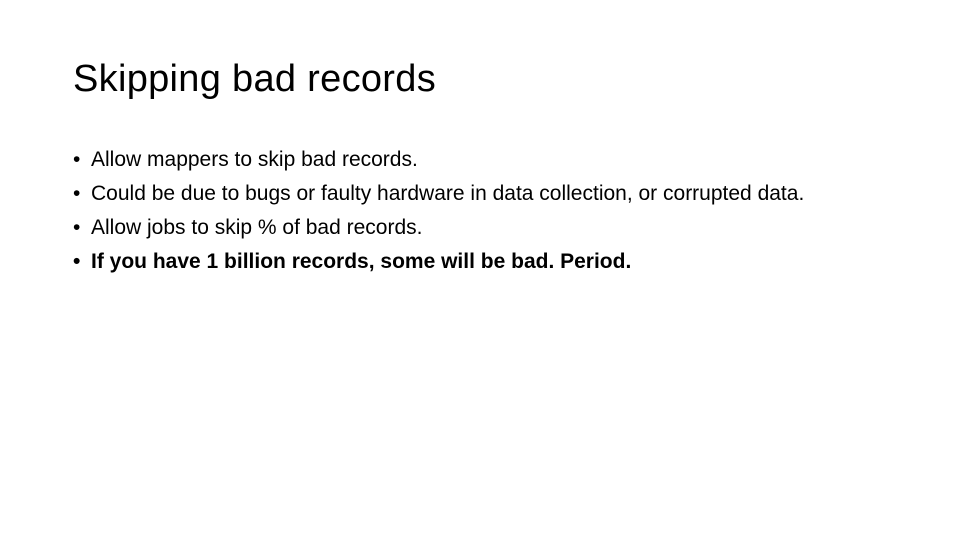 This screenshot has height=540, width=960. Describe the element at coordinates (254, 159) in the screenshot. I see `bullet-text: Allow mappers to skip bad records.` at that location.